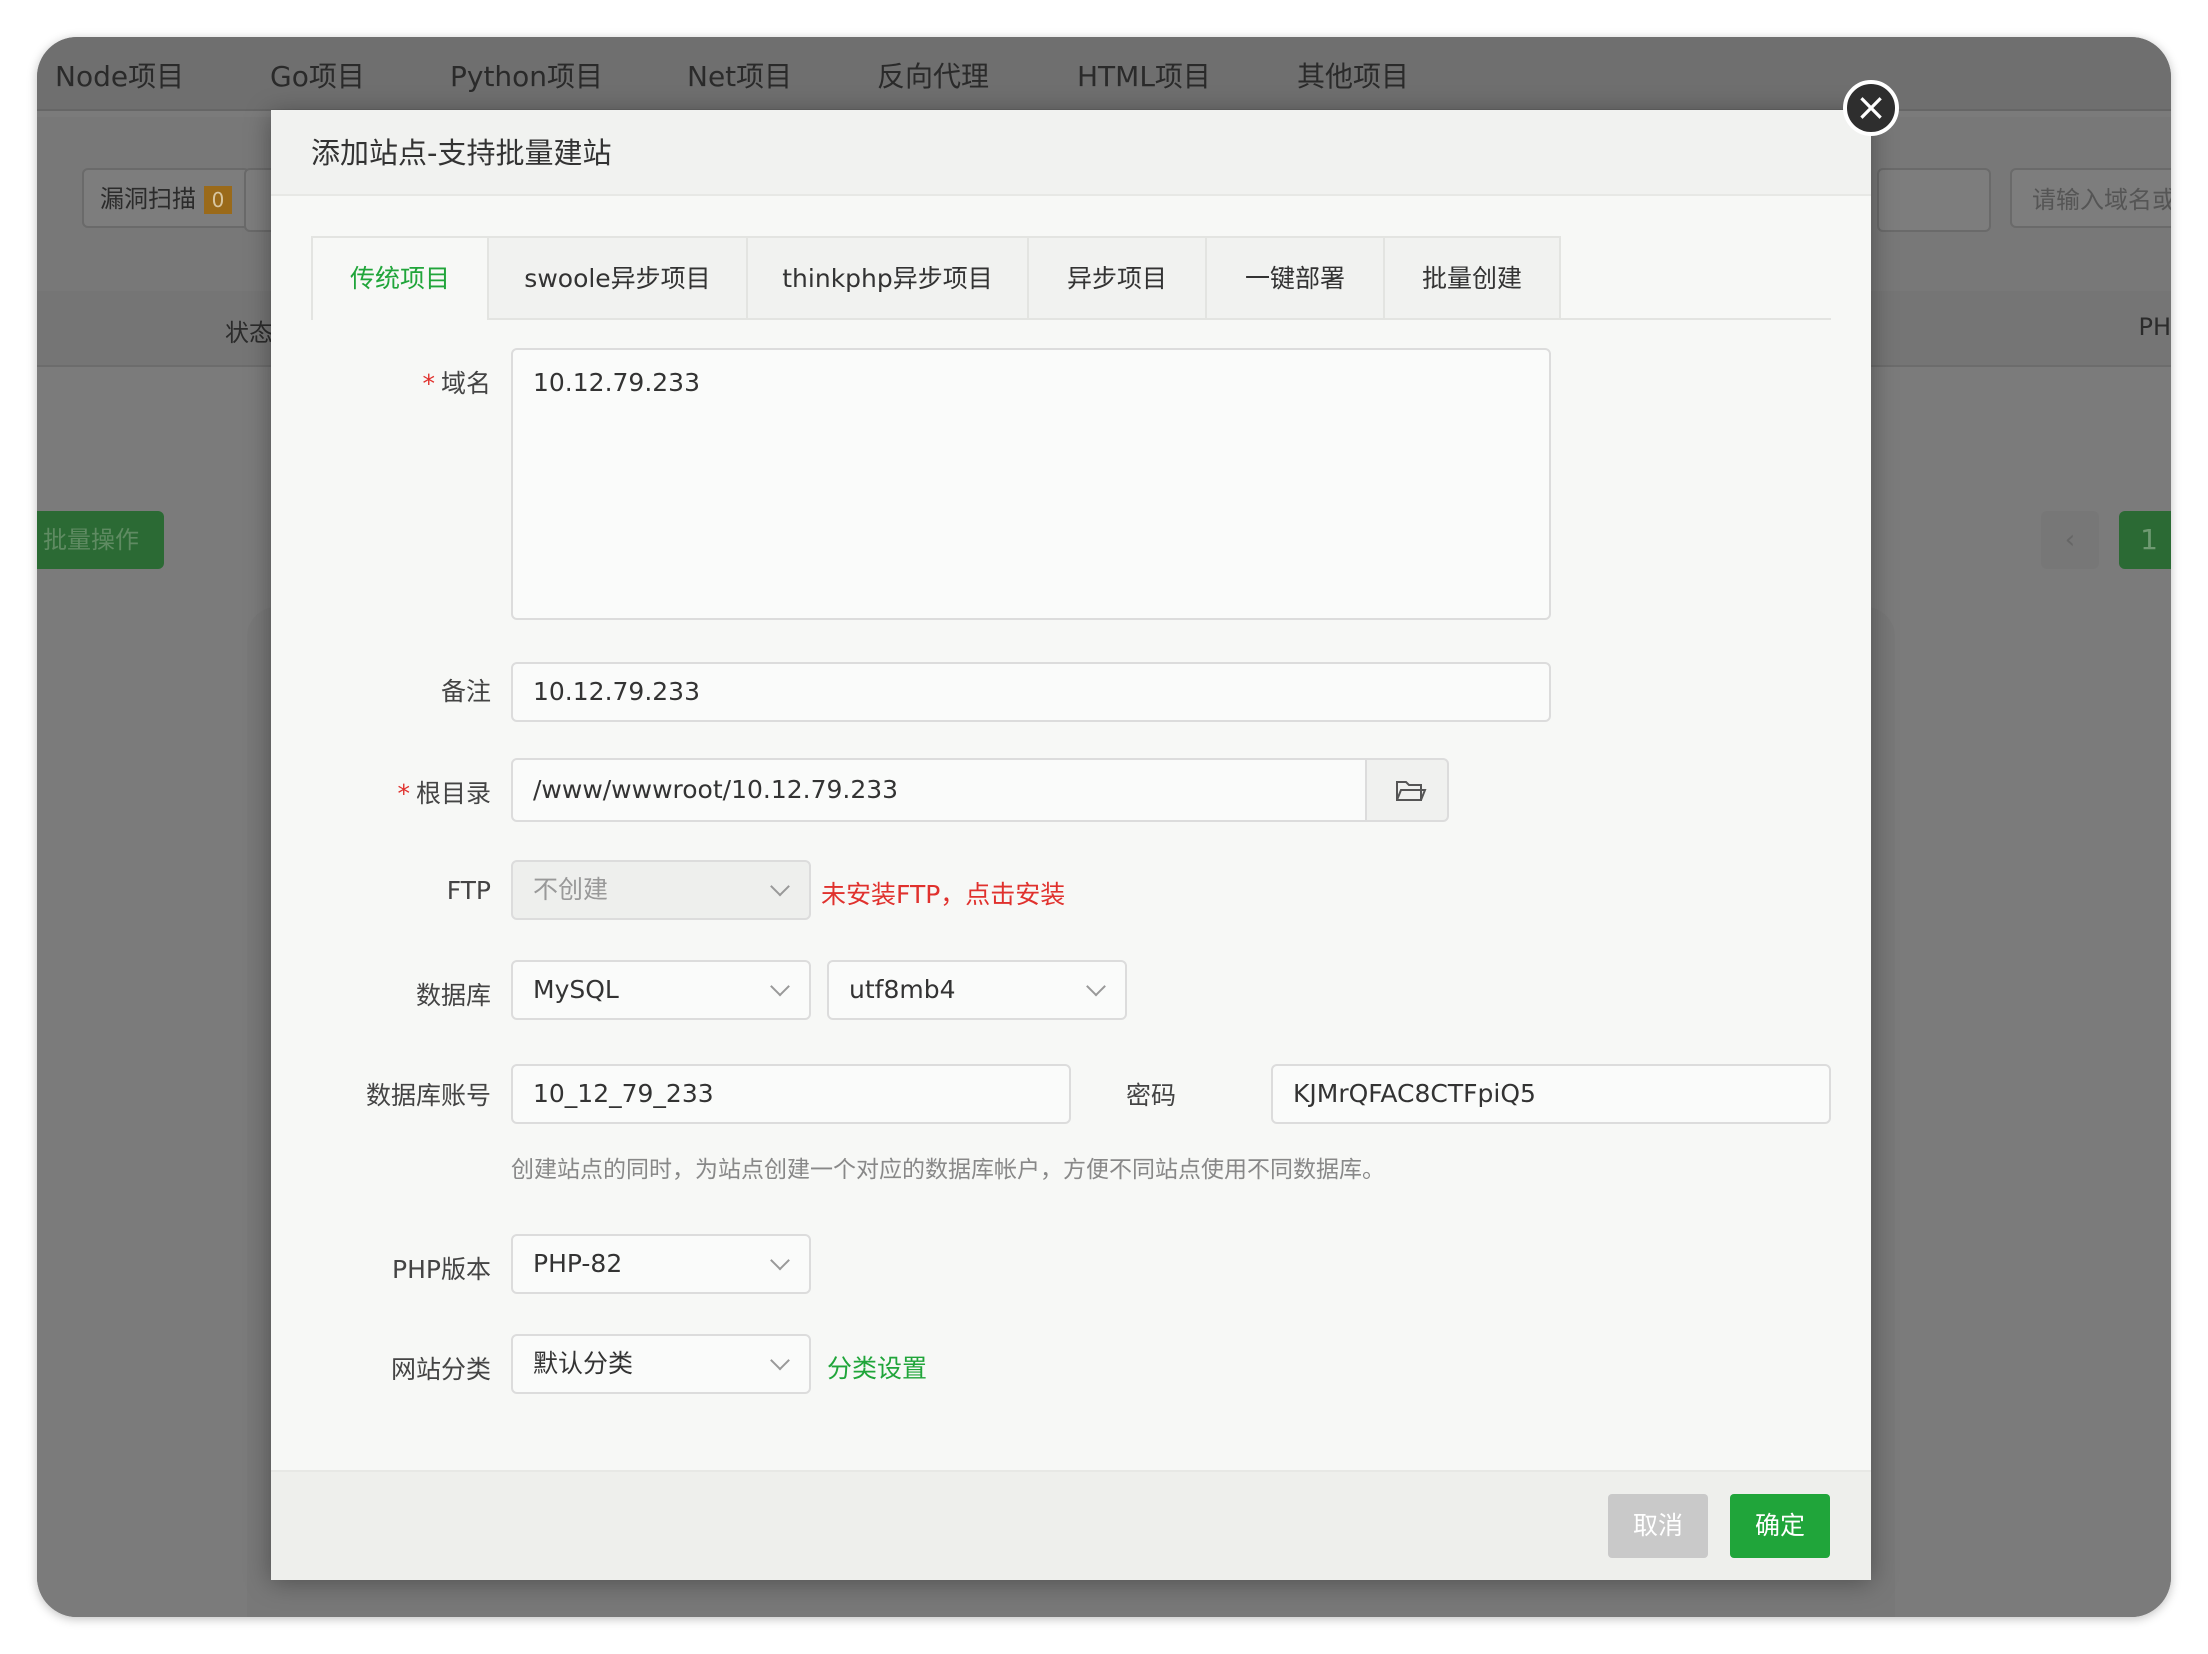  I want to click on php-version-label: PHP版本, so click(441, 1269).